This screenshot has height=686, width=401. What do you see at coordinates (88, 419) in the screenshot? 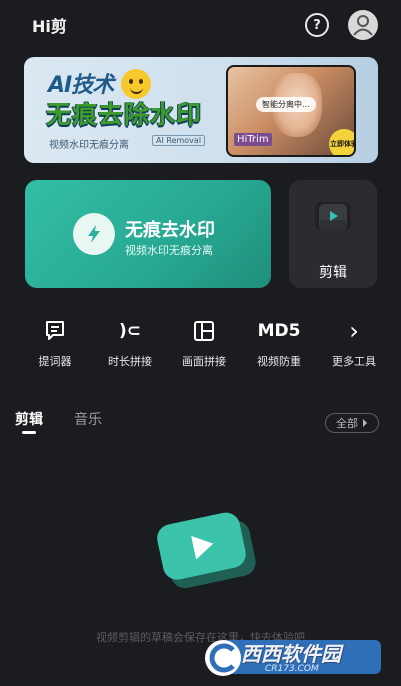
I see `tab-music: 音乐` at bounding box center [88, 419].